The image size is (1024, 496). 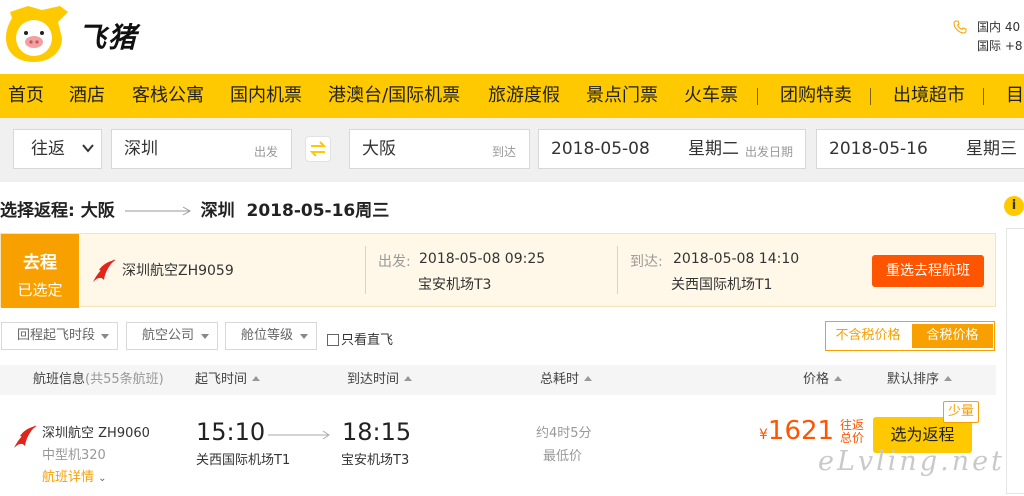 What do you see at coordinates (911, 461) in the screenshot?
I see `watermark: eLvling.net` at bounding box center [911, 461].